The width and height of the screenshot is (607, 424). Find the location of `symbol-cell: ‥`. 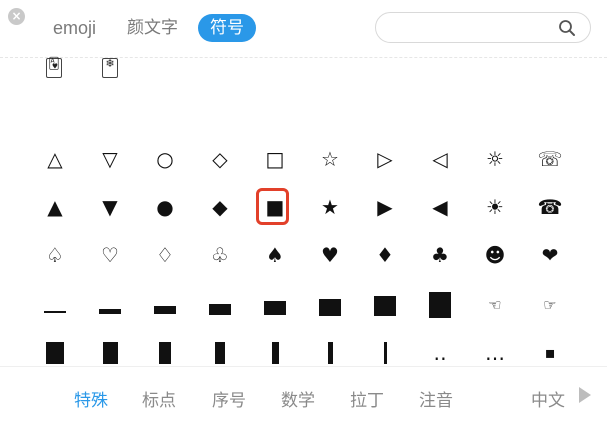

symbol-cell: ‥ is located at coordinates (440, 346).